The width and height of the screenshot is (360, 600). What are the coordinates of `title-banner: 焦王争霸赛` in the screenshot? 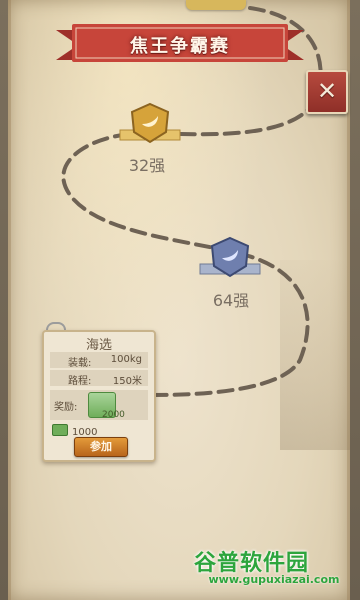 It's located at (180, 45).